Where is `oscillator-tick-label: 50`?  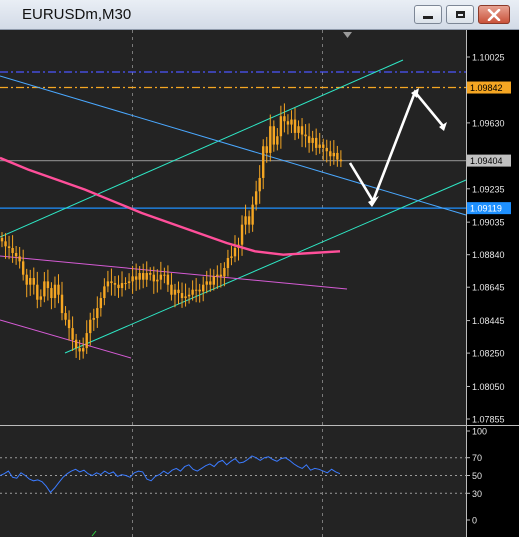
oscillator-tick-label: 50 is located at coordinates (477, 476).